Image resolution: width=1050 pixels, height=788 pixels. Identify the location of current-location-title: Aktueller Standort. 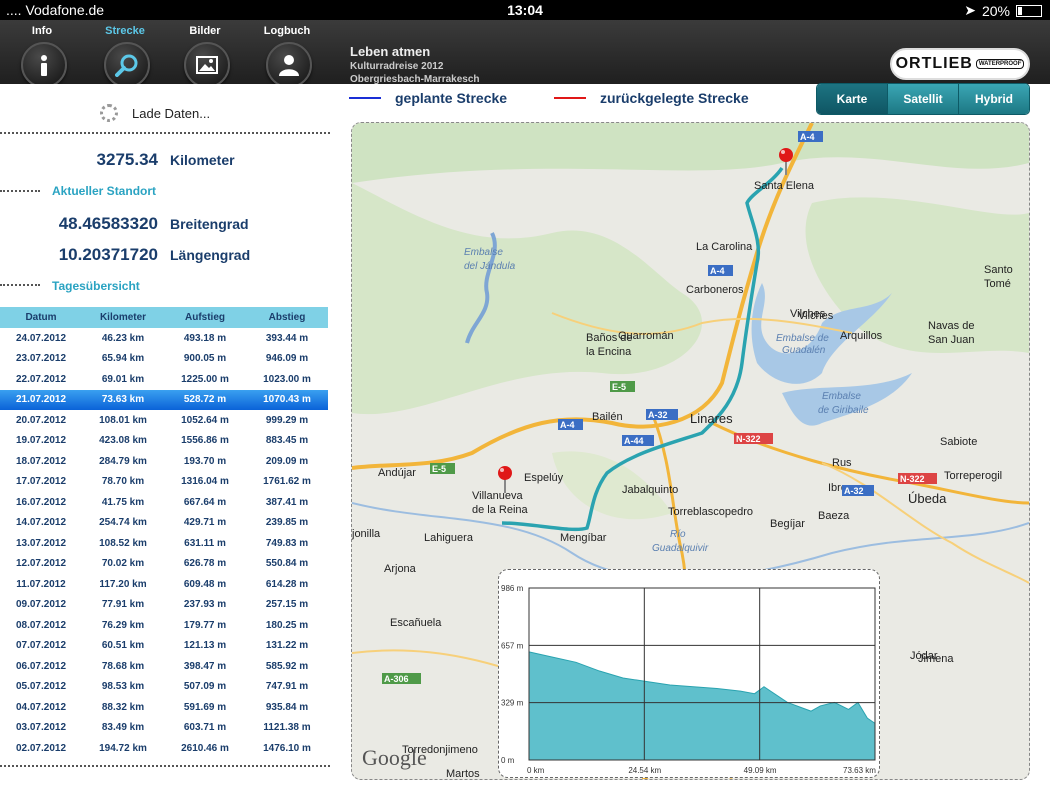
(104, 191).